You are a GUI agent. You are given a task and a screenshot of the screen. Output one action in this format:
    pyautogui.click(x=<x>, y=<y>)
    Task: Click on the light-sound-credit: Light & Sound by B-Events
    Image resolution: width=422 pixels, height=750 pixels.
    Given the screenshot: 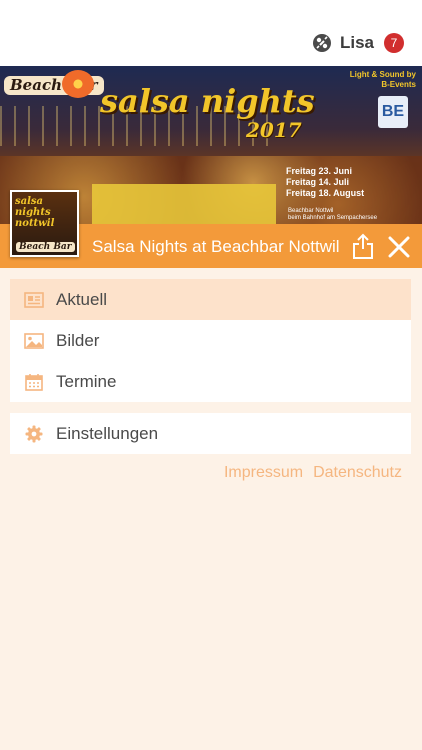 What is the action you would take?
    pyautogui.click(x=383, y=80)
    